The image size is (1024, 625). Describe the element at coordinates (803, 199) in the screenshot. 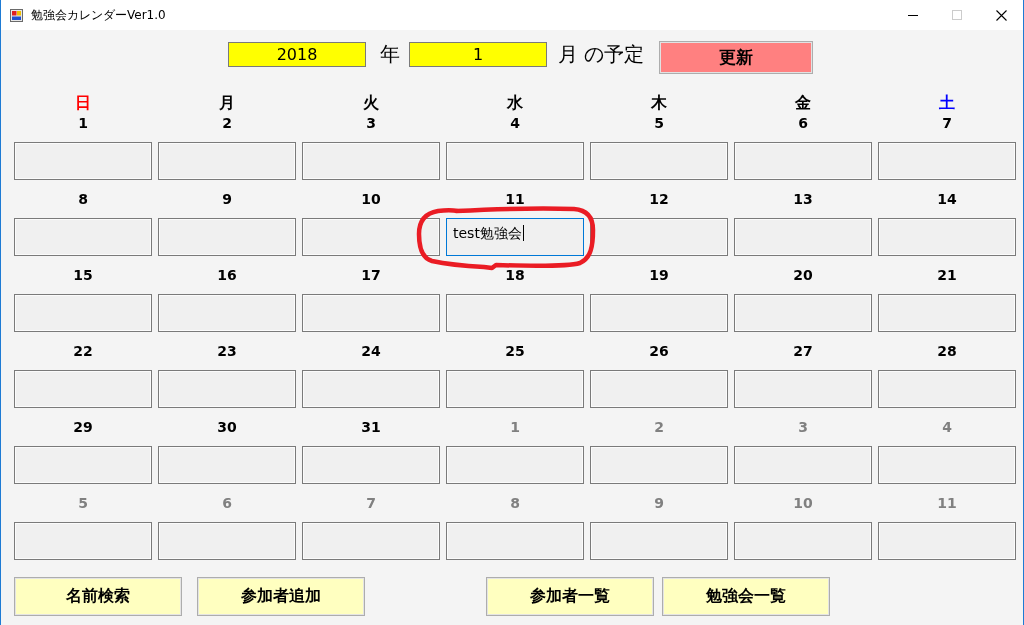

I see `date-label: 13` at that location.